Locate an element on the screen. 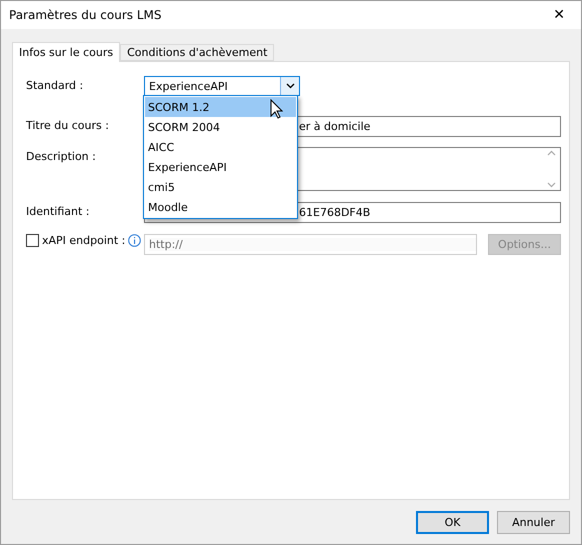 The image size is (582, 545). close-button: ✕ is located at coordinates (559, 15).